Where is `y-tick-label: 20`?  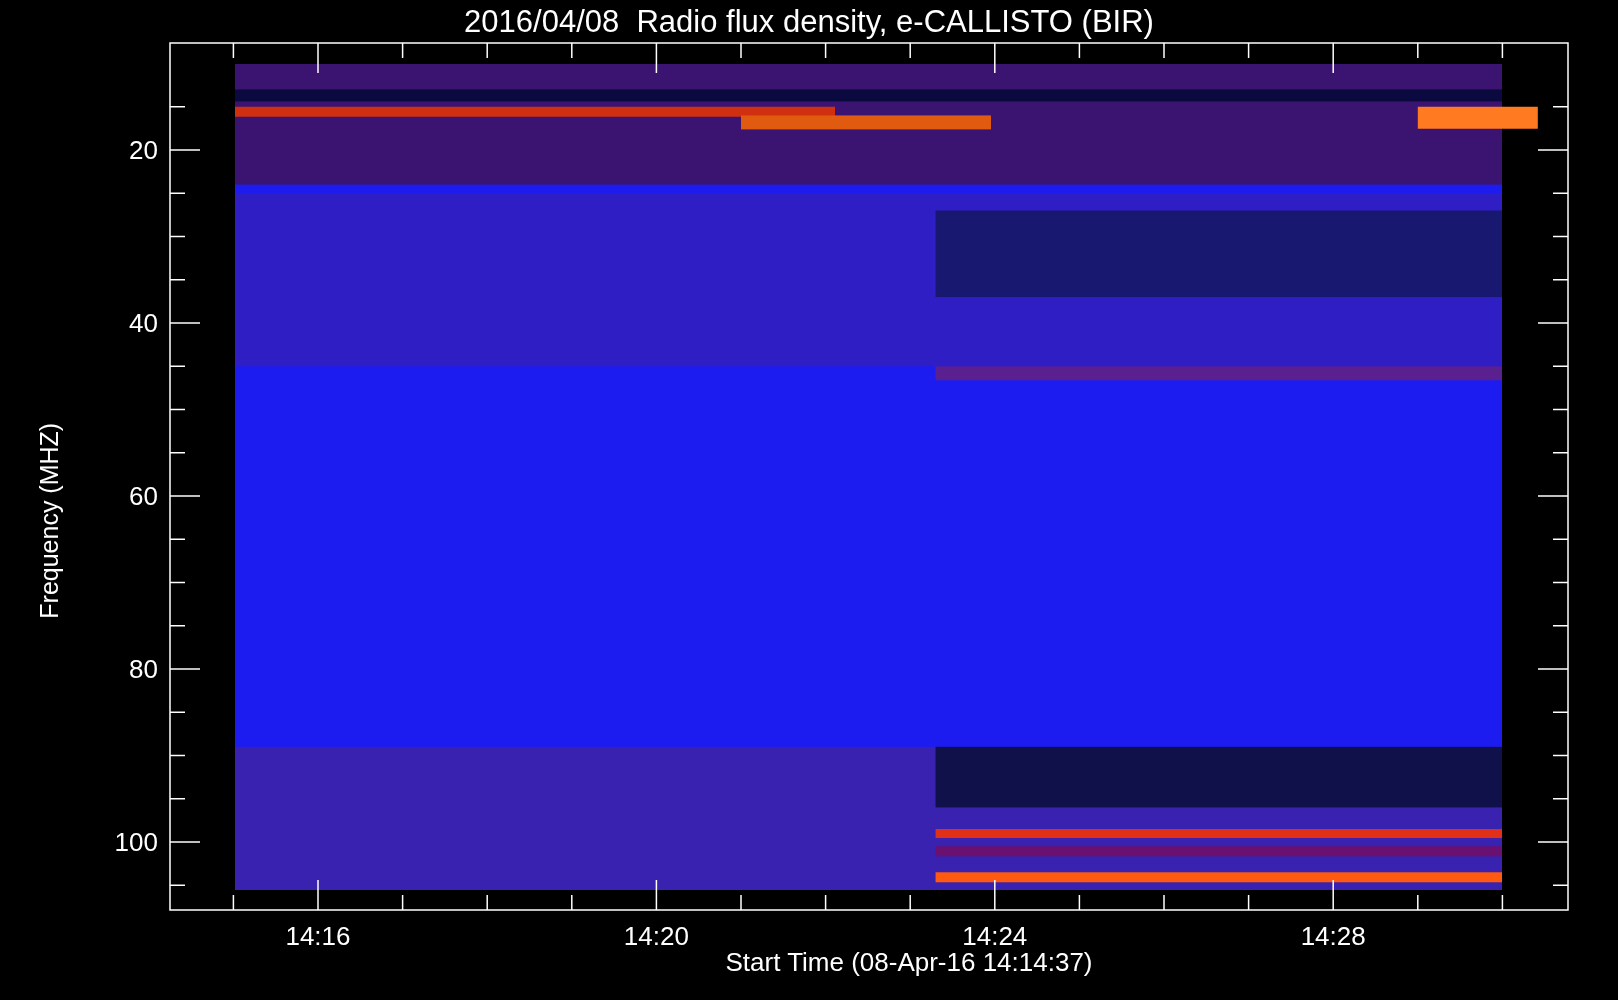
y-tick-label: 20 is located at coordinates (143, 150).